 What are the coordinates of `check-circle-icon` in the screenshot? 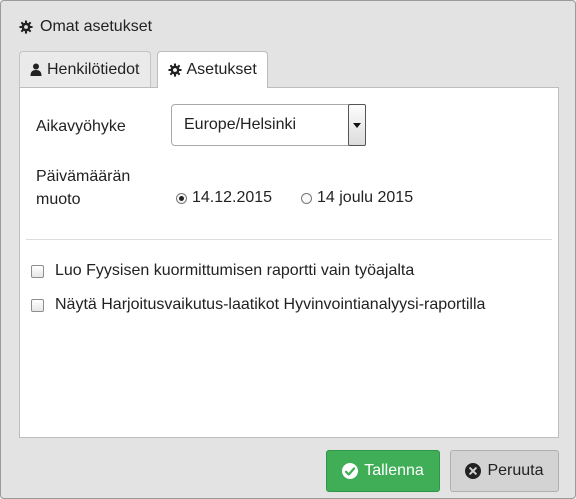 It's located at (350, 471).